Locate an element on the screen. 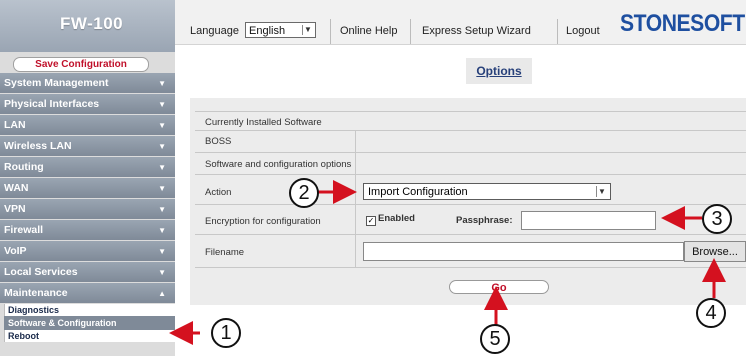 This screenshot has width=746, height=356. sidebar-item-voip: VoIP ▼ is located at coordinates (87, 251).